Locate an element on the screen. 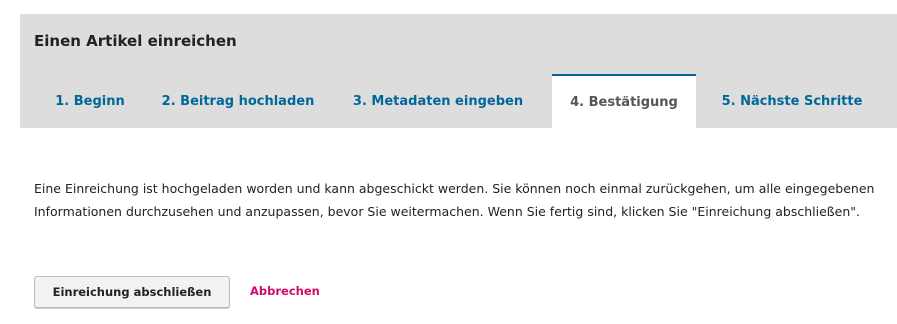  tab-beitrag-hochladen: 2. Beitrag hochladen is located at coordinates (238, 101).